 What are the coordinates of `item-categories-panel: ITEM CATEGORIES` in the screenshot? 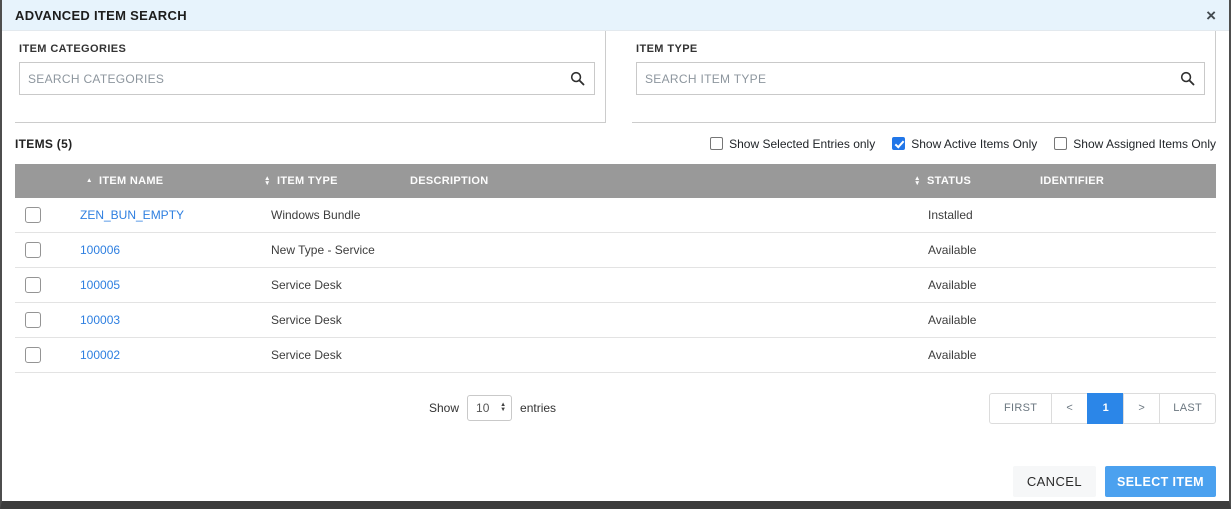 It's located at (310, 77).